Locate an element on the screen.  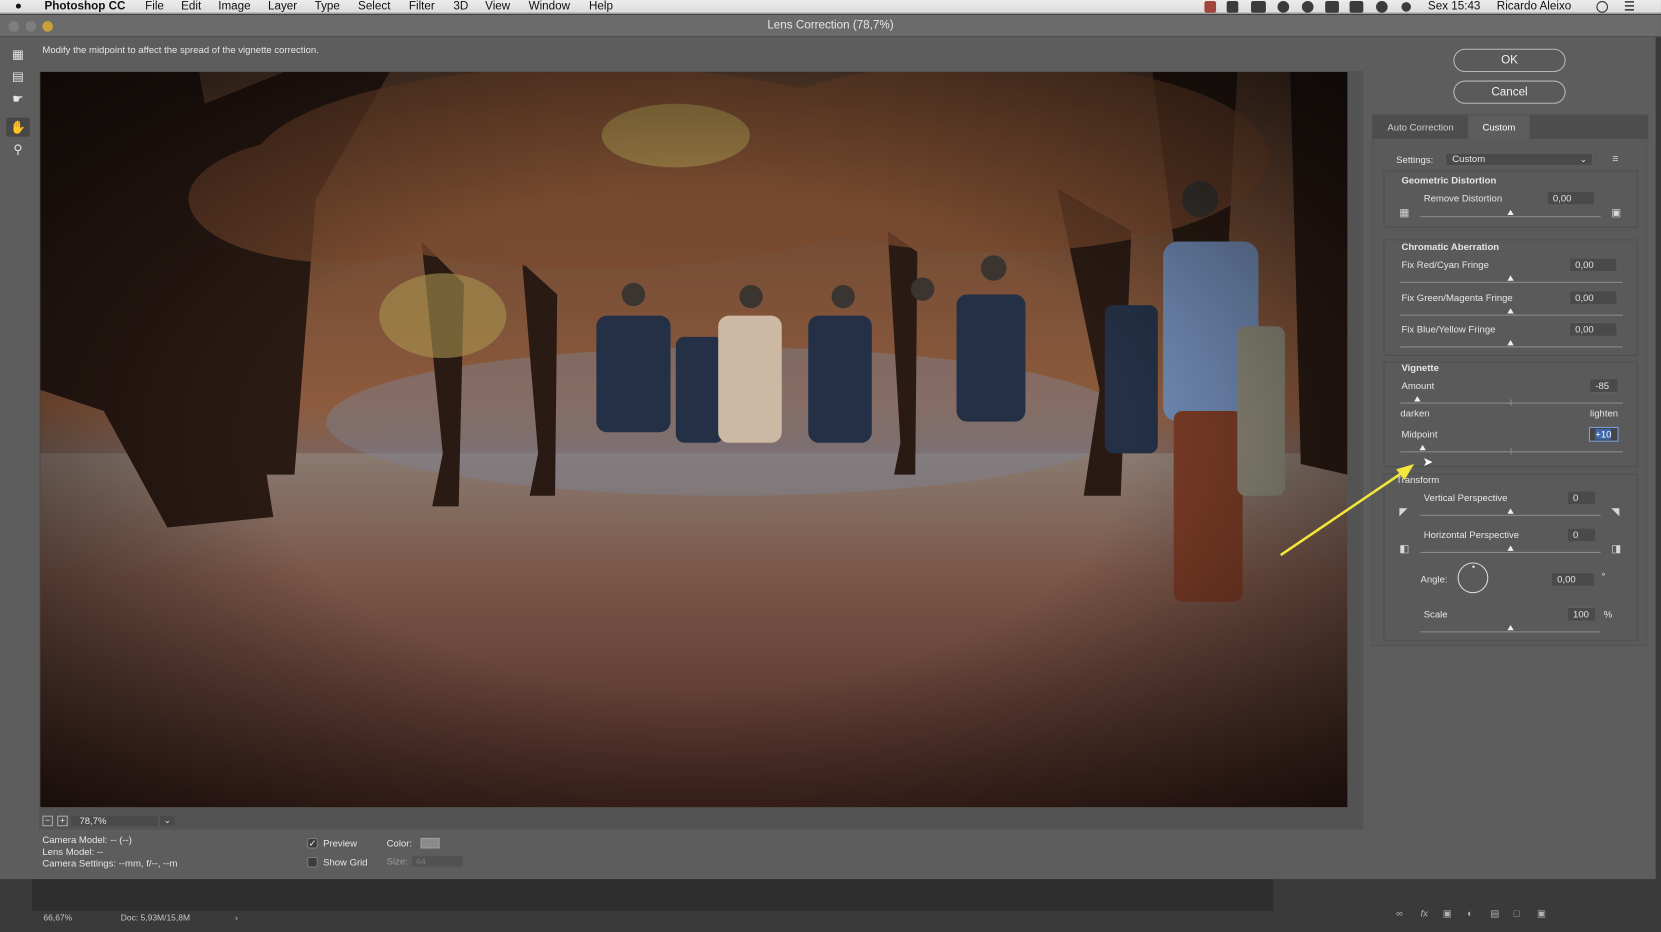
new-layer-icon: □ is located at coordinates (1517, 913).